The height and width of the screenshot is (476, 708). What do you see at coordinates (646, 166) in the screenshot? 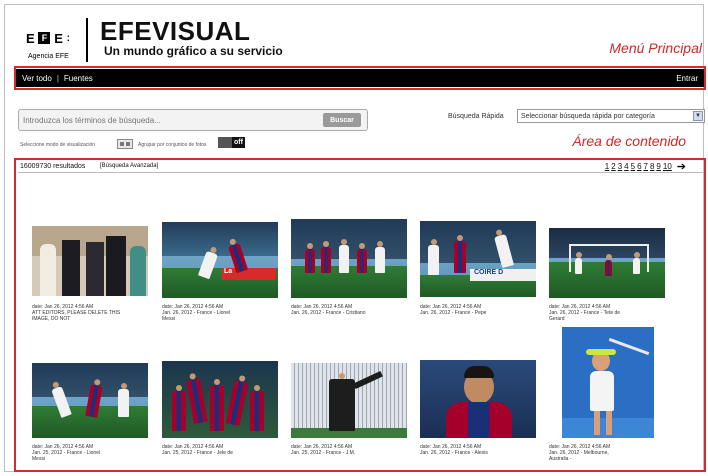
I see `page-link: 7` at bounding box center [646, 166].